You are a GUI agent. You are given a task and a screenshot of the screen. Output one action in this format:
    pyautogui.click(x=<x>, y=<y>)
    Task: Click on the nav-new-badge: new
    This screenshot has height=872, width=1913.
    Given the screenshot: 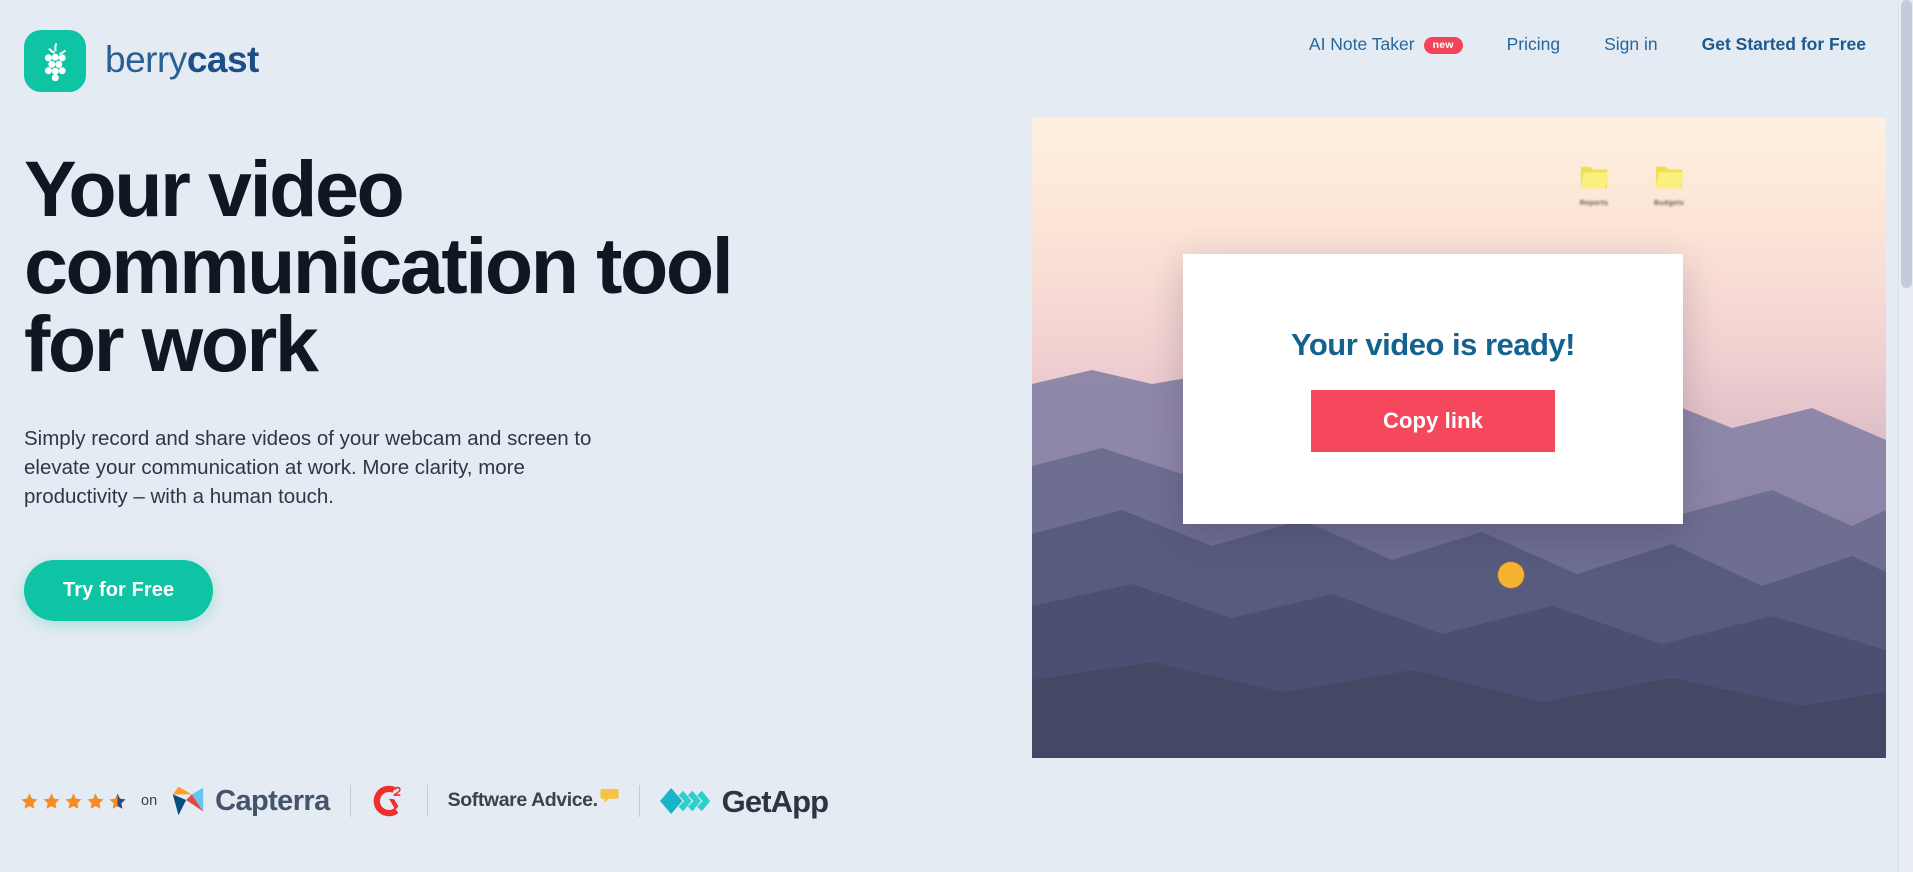 What is the action you would take?
    pyautogui.click(x=1443, y=45)
    